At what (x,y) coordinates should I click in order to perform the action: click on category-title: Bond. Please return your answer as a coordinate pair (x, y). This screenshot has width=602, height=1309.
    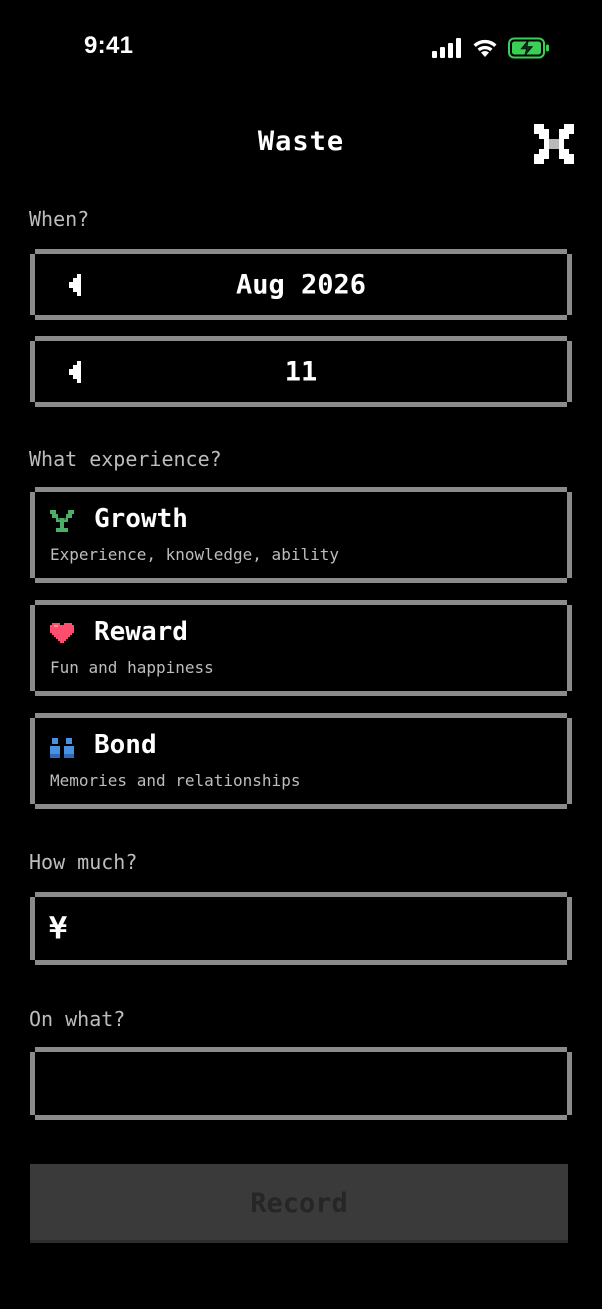
    Looking at the image, I should click on (125, 745).